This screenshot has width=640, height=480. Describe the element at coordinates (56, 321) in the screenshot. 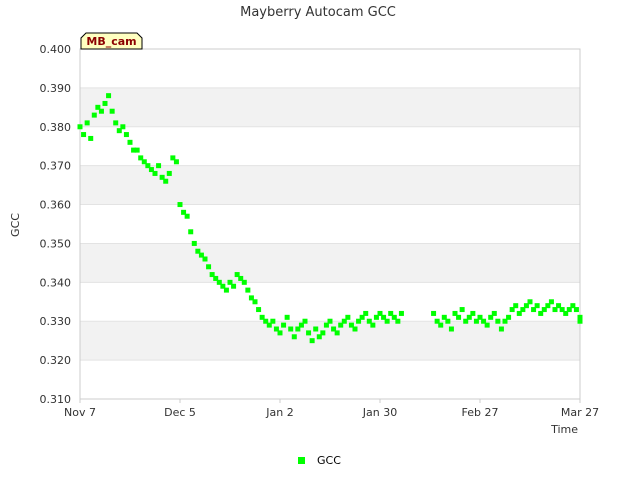

I see `y-tick-label: 0.330` at that location.